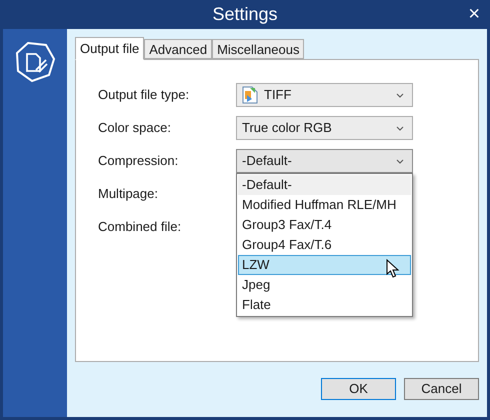 Image resolution: width=490 pixels, height=420 pixels. Describe the element at coordinates (393, 269) in the screenshot. I see `mouse-pointer-icon` at that location.